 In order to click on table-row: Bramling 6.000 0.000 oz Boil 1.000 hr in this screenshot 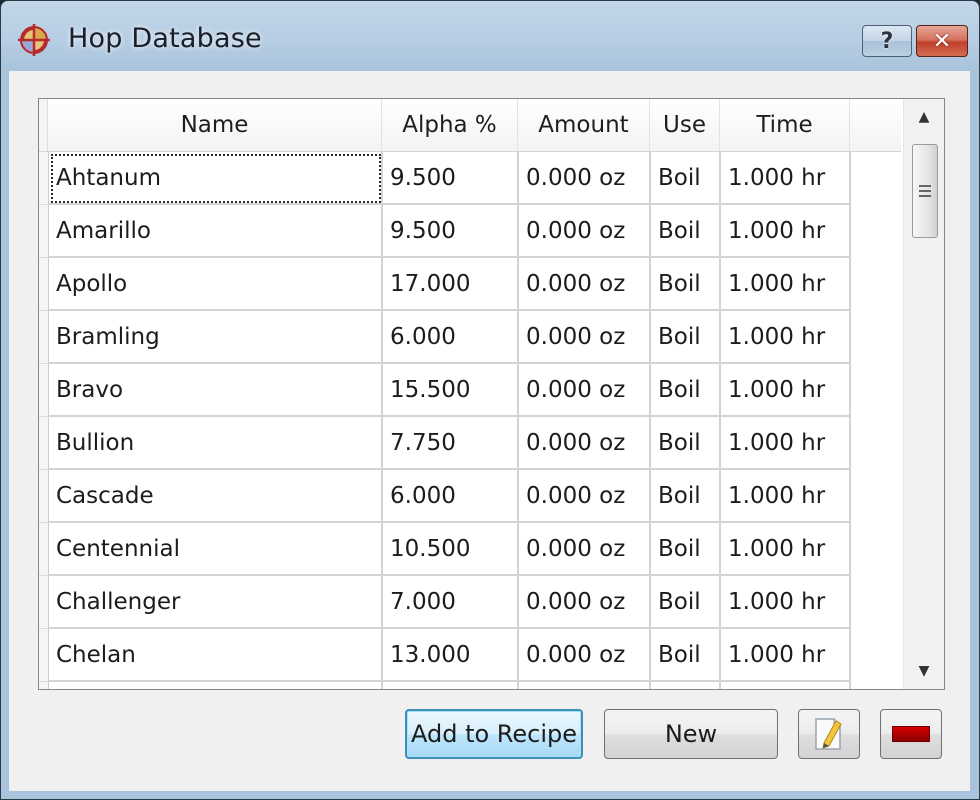, I will do `click(470, 337)`.